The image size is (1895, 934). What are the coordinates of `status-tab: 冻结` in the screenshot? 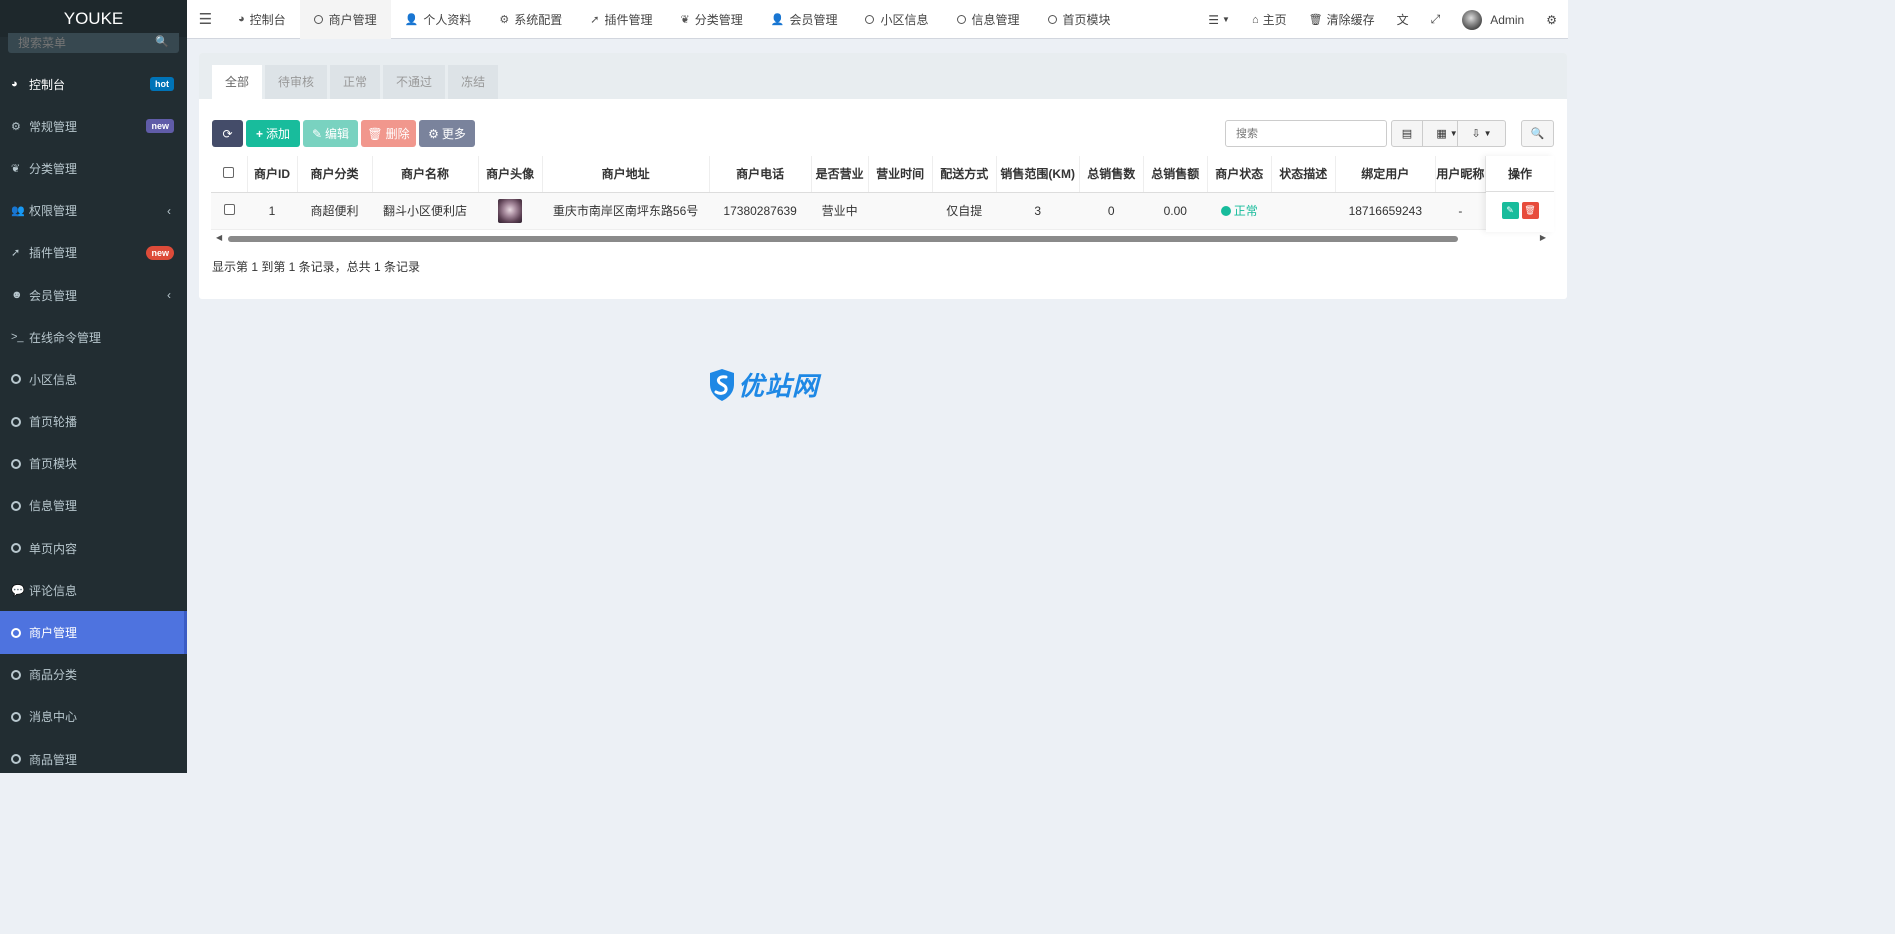 It's located at (473, 82).